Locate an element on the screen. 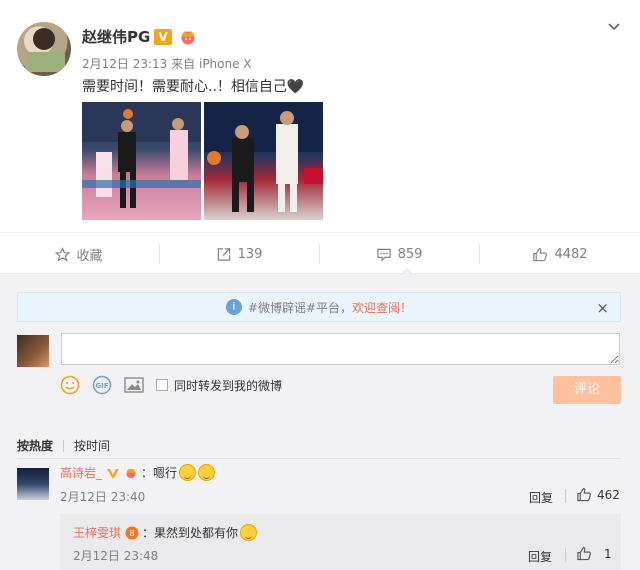 The width and height of the screenshot is (640, 570). composer-toolbar: GIF 同时转发到我的微博 is located at coordinates (171, 385).